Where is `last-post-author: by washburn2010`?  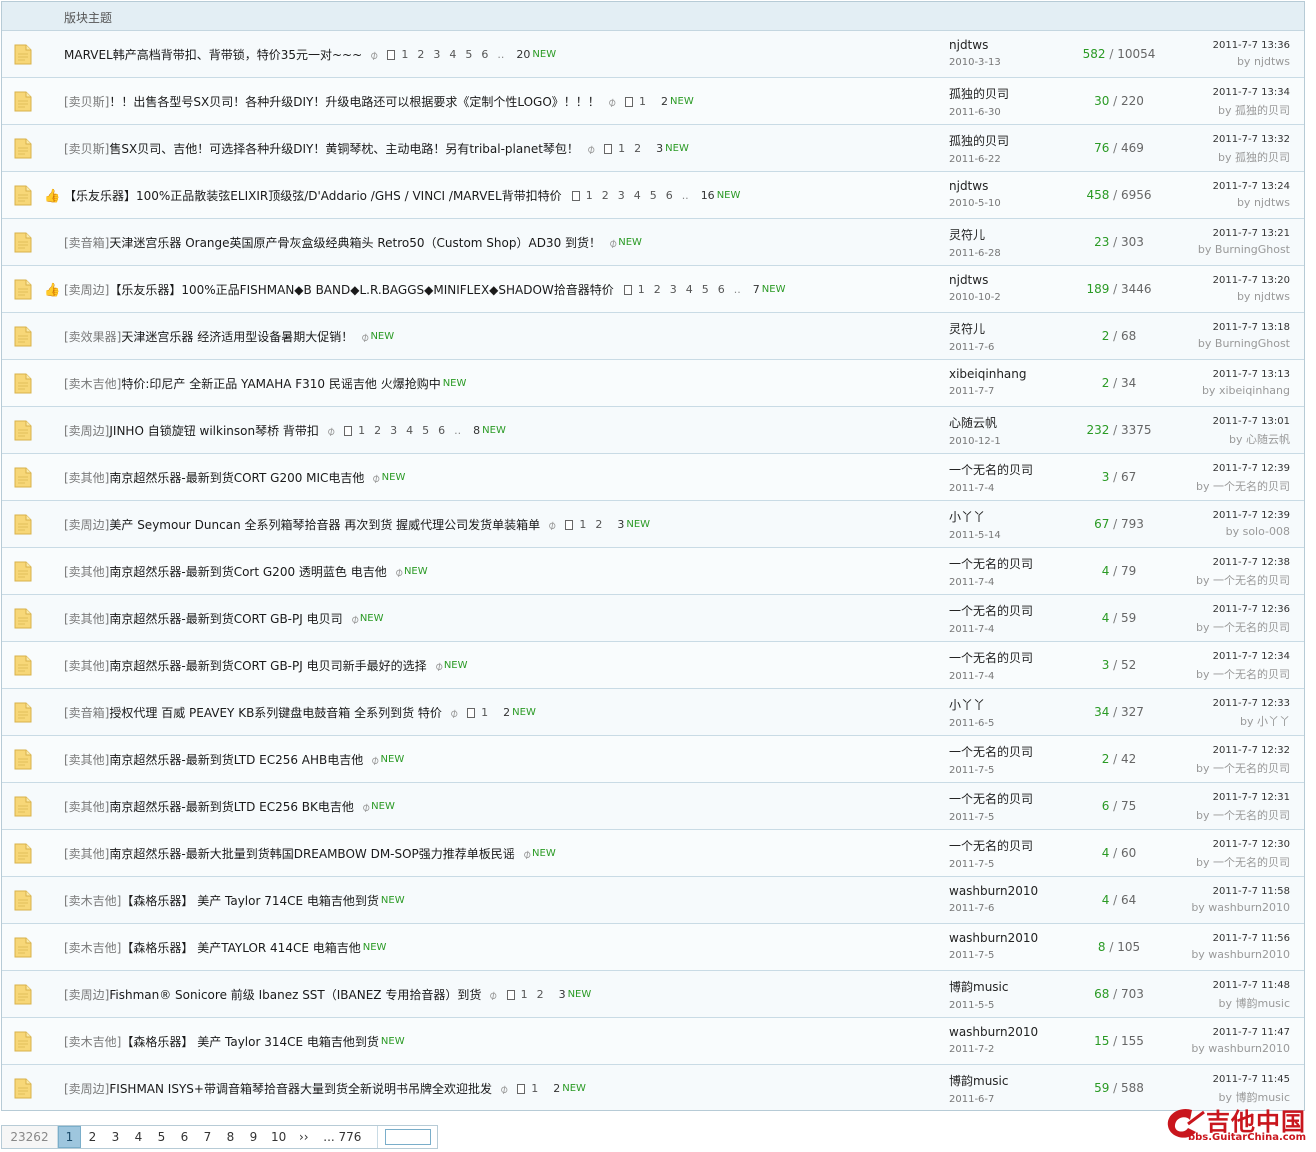 last-post-author: by washburn2010 is located at coordinates (1240, 954).